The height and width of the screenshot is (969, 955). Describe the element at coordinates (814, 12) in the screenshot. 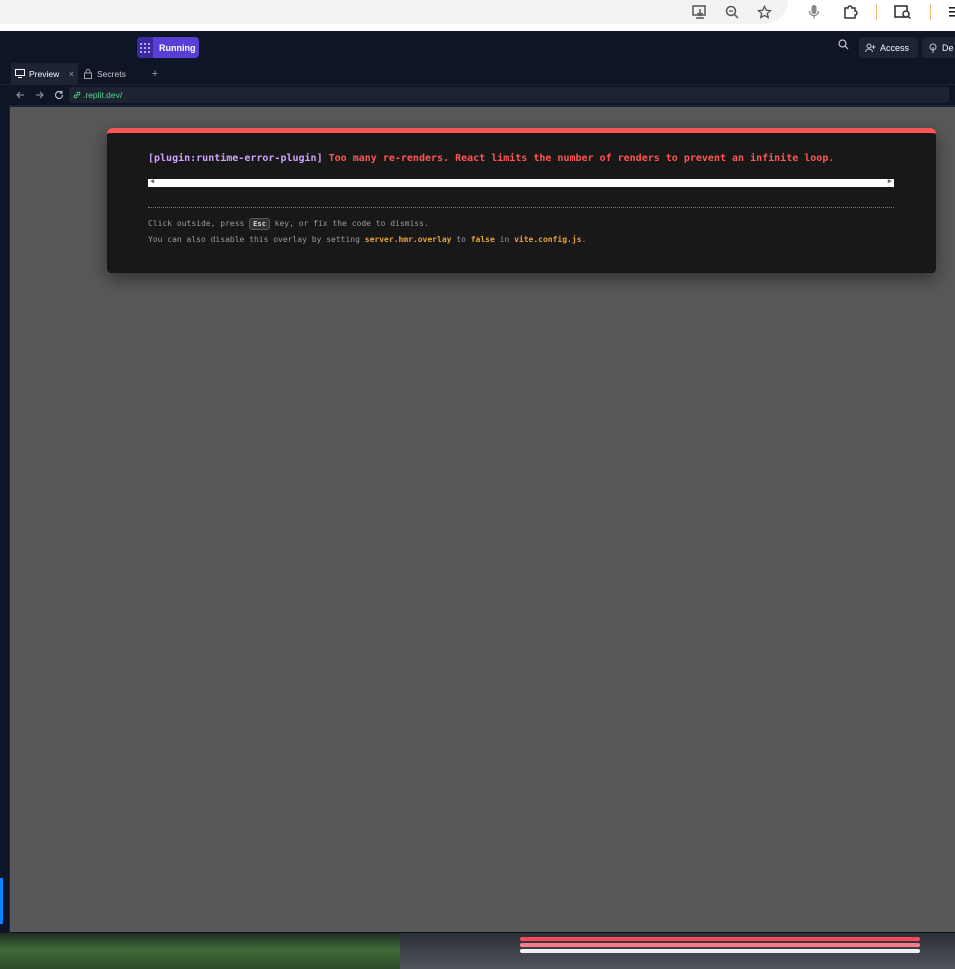

I see `microphone-icon` at that location.